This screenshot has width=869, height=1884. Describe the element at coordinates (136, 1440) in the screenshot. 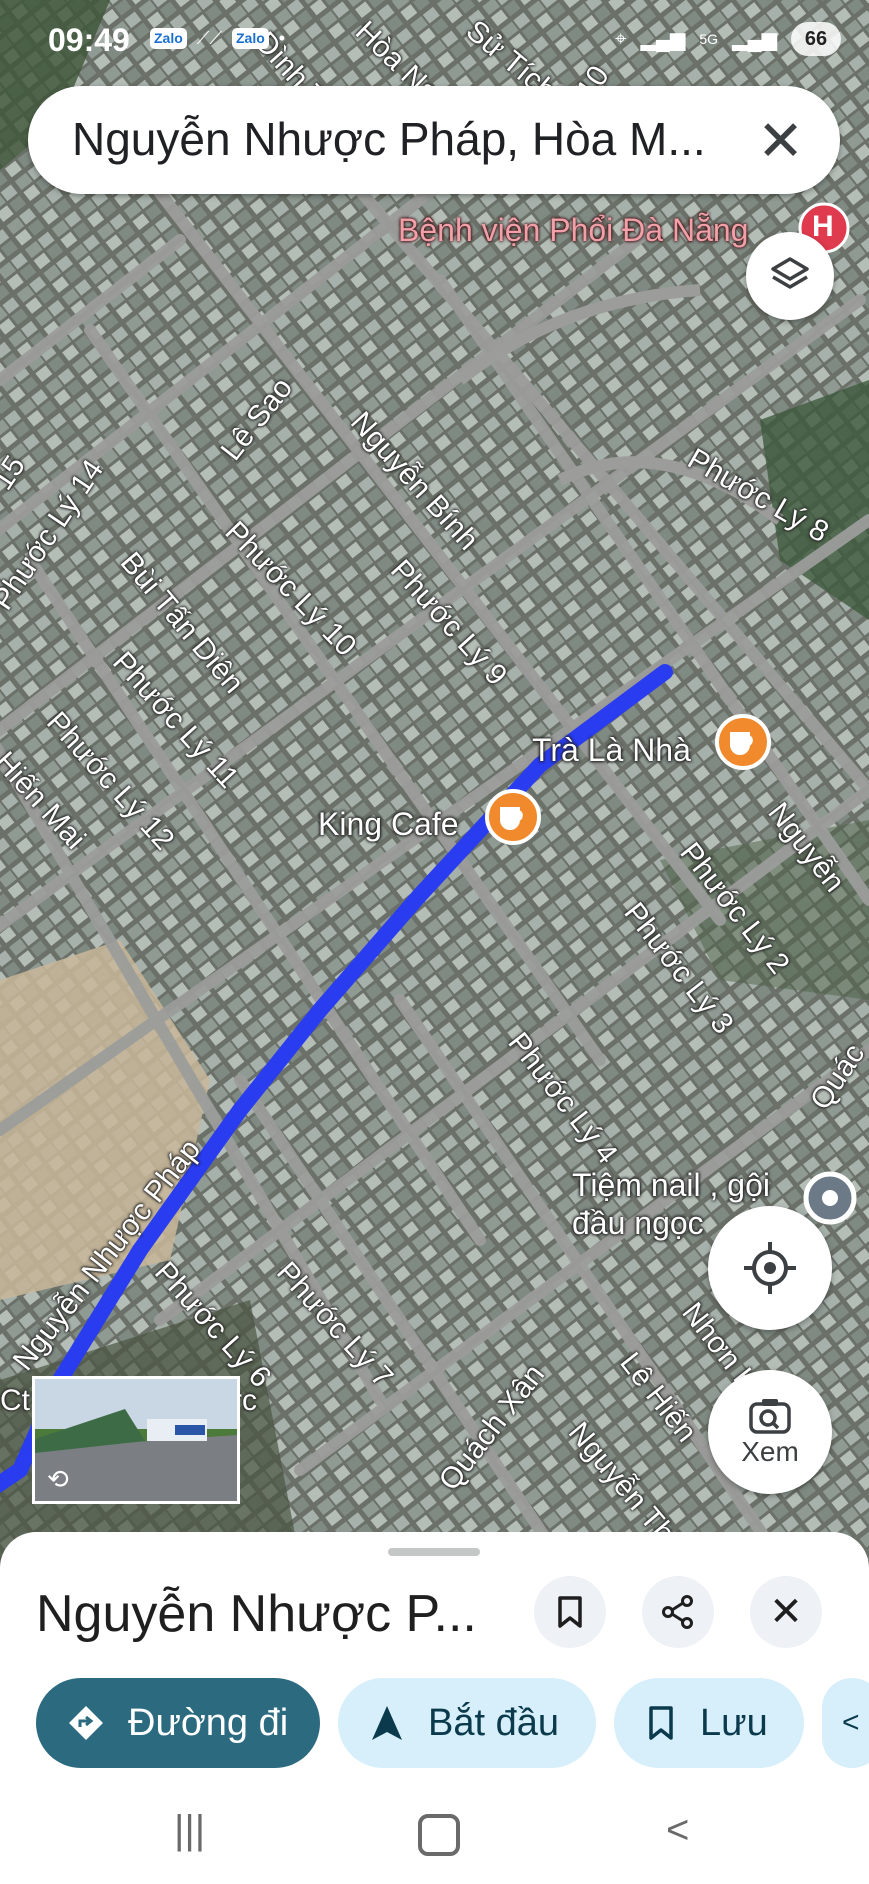

I see `street-view-thumbnail: ⟲` at that location.